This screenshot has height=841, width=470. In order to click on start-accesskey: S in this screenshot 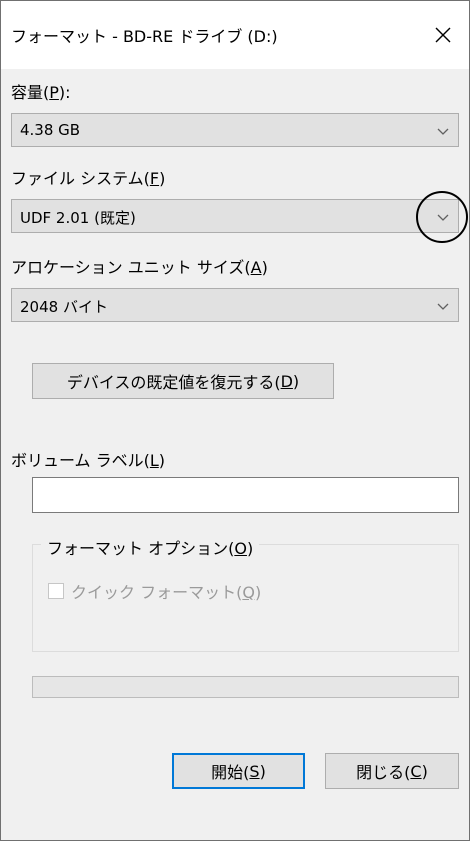, I will do `click(254, 771)`.